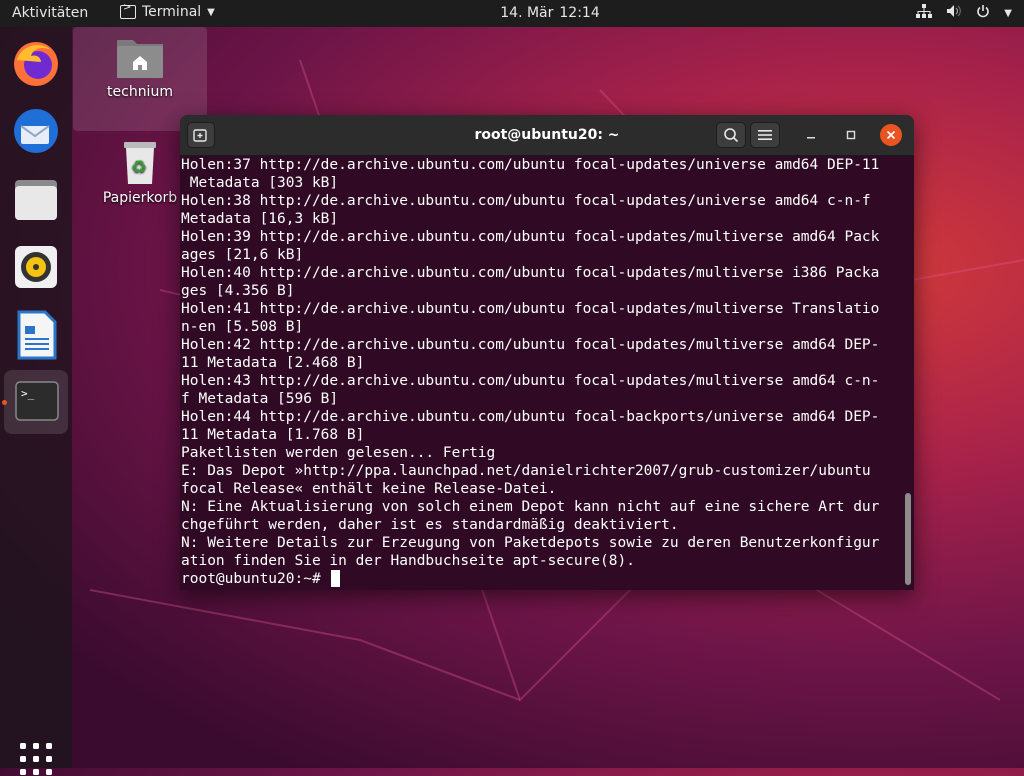 Image resolution: width=1024 pixels, height=776 pixels. I want to click on dock-files, so click(36, 199).